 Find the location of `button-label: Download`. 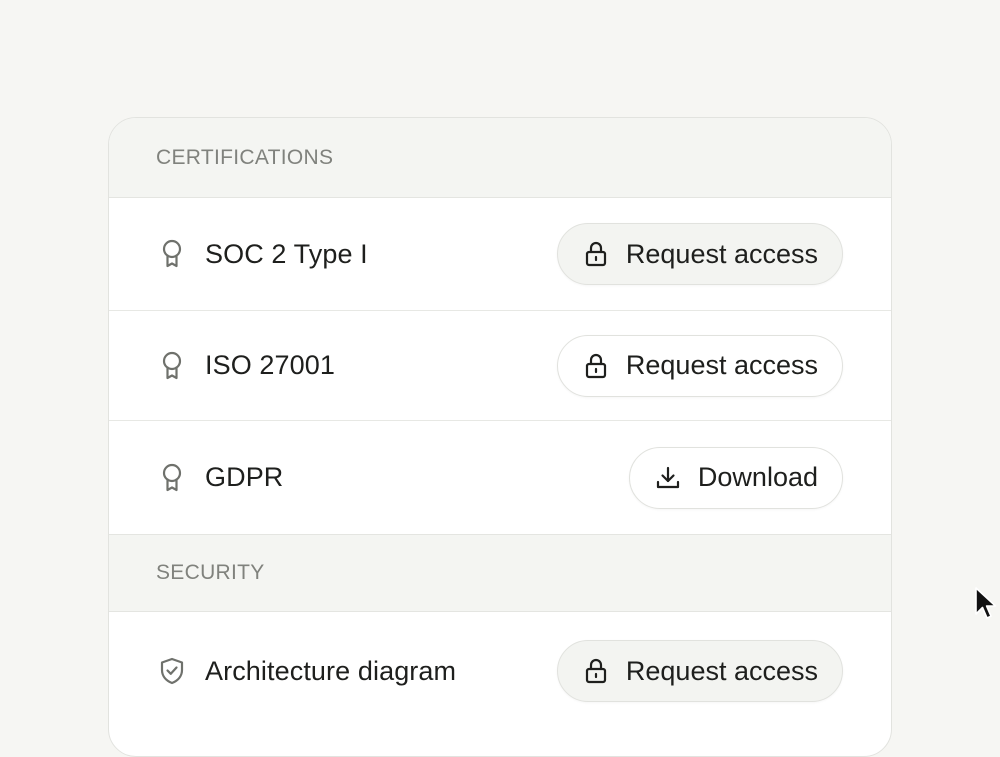

button-label: Download is located at coordinates (757, 477).